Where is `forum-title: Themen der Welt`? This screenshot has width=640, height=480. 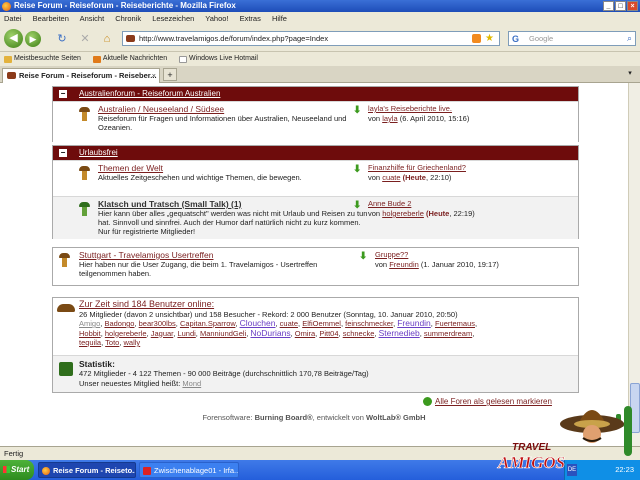
forum-title: Themen der Welt is located at coordinates (223, 168).